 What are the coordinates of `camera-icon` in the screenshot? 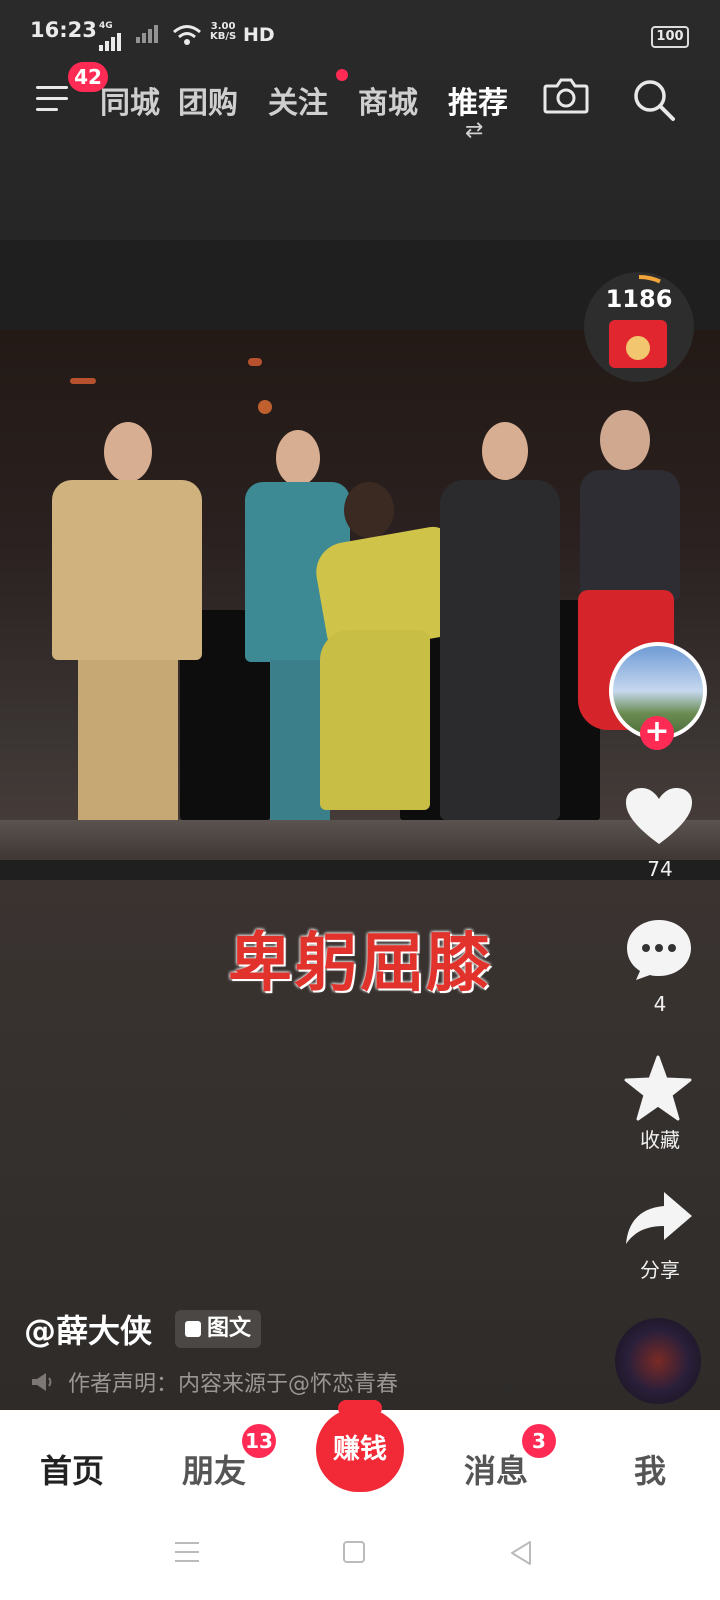 It's located at (566, 96).